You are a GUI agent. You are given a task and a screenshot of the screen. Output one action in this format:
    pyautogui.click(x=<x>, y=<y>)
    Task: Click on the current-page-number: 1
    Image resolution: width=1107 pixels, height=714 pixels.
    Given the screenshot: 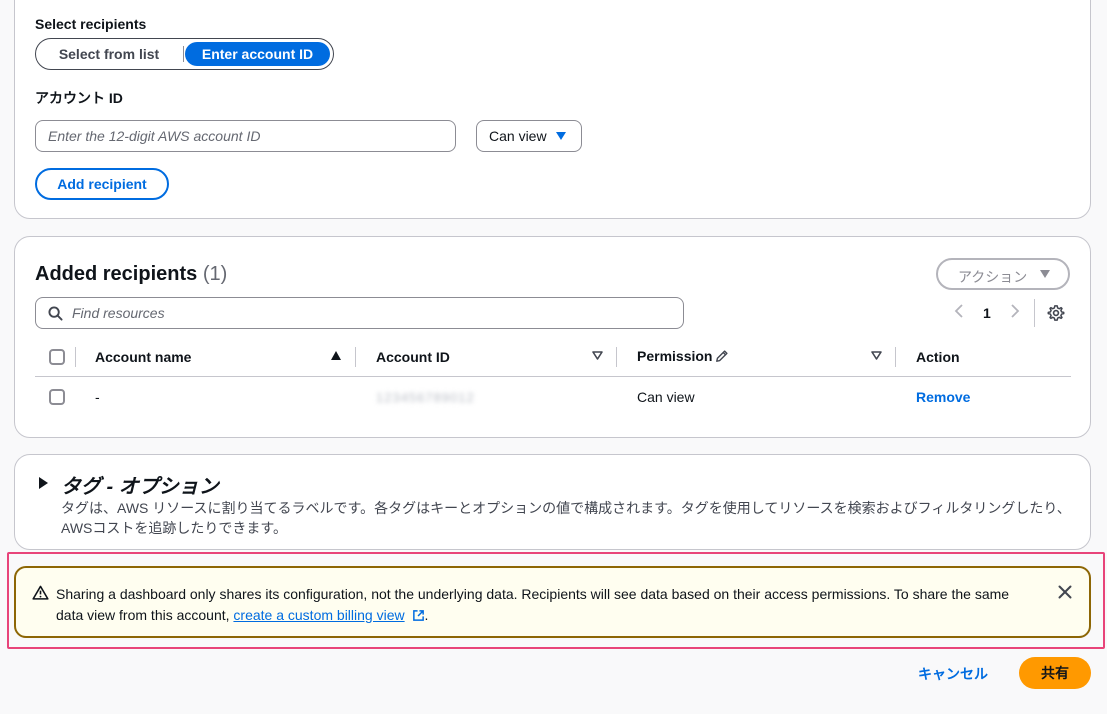 What is the action you would take?
    pyautogui.click(x=987, y=313)
    